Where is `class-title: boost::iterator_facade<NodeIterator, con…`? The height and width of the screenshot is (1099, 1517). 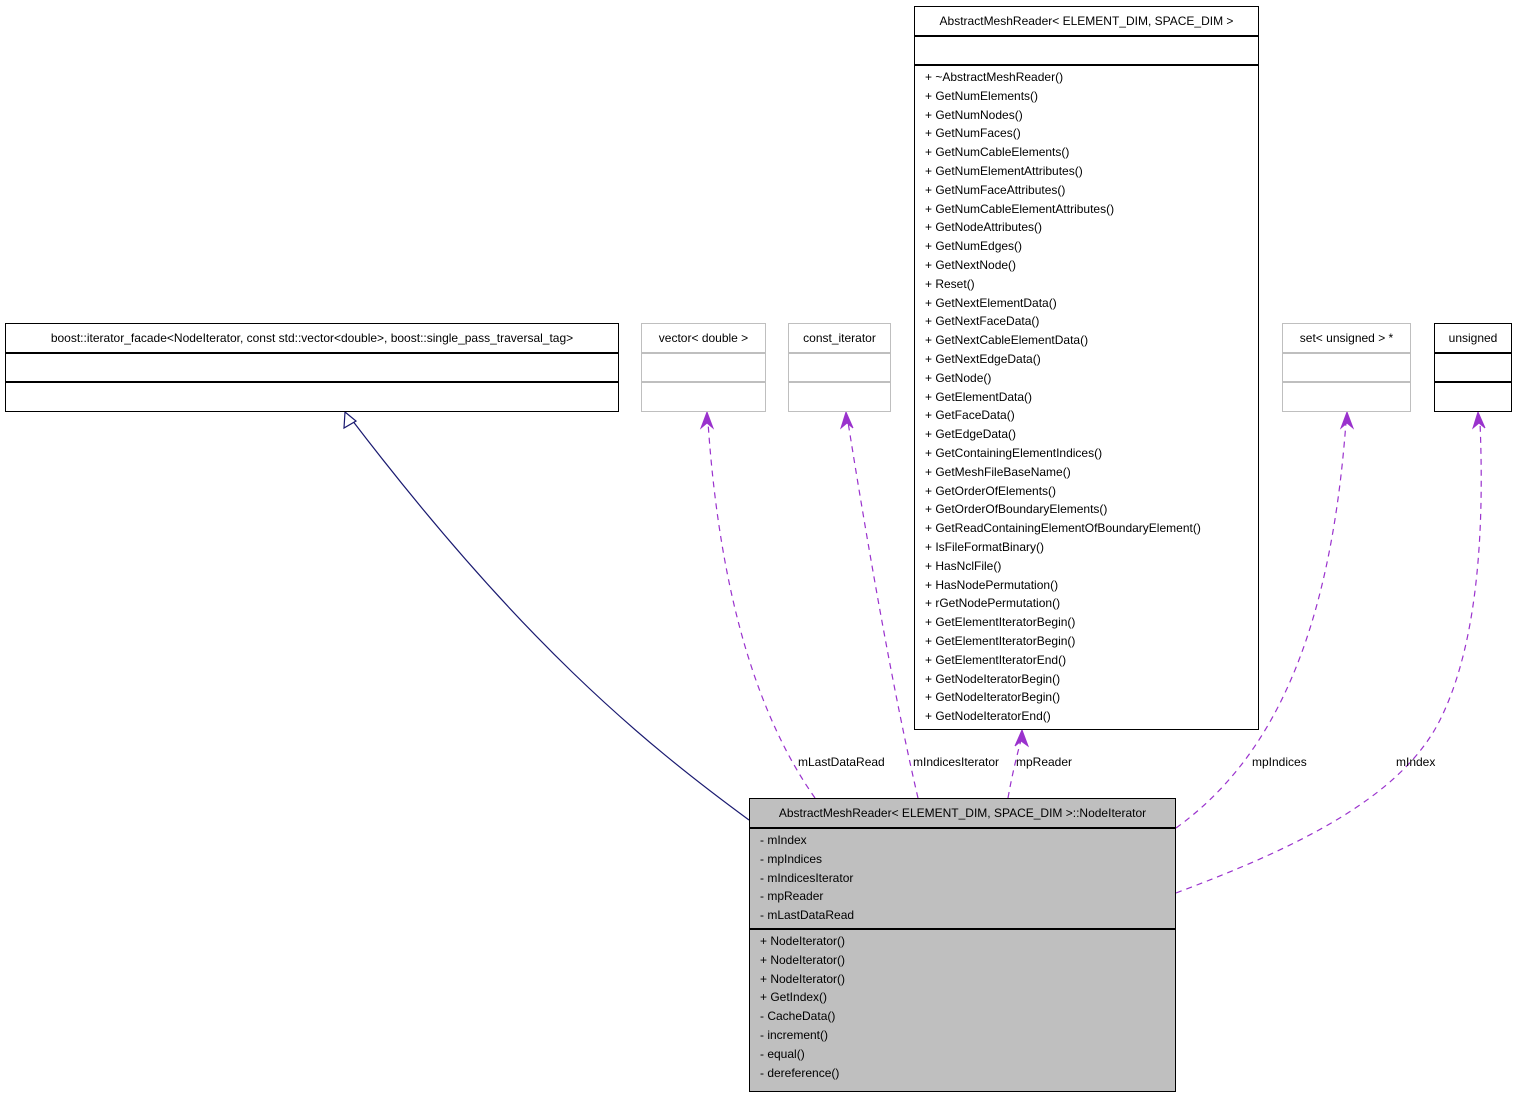
class-title: boost::iterator_facade<NodeIterator, con… is located at coordinates (312, 338).